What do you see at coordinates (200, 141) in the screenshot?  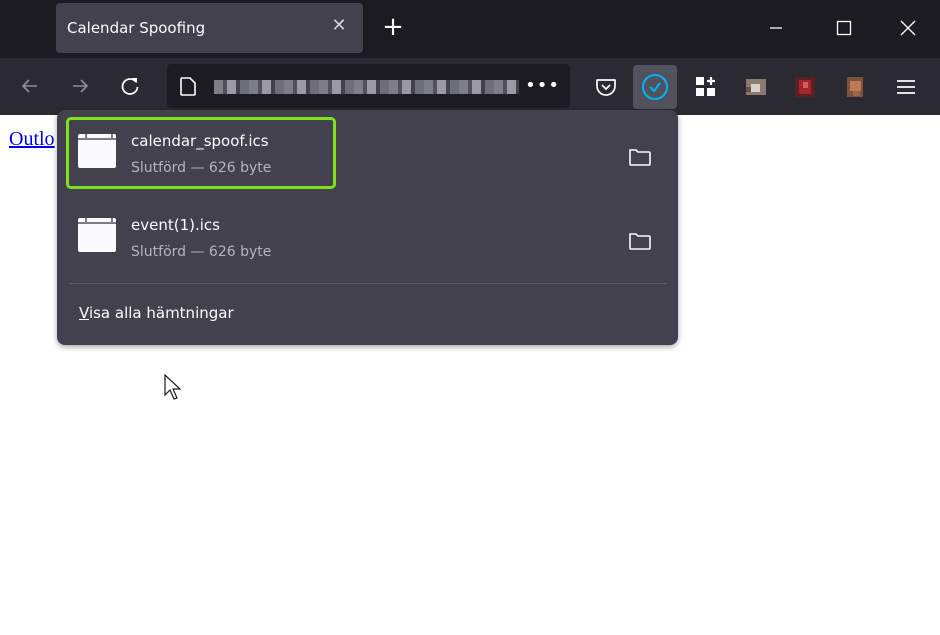 I see `download-filename: calendar_spoof.ics` at bounding box center [200, 141].